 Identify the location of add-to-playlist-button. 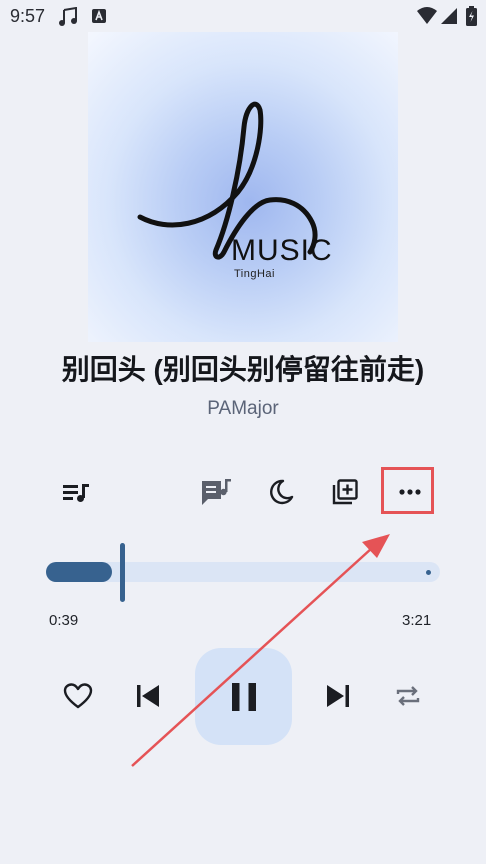
(345, 492).